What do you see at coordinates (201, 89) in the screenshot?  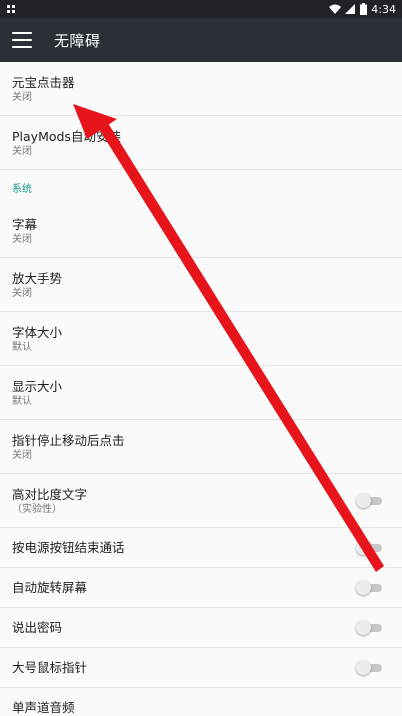 I see `list-item-yuanbao-clicker: 元宝点击器 关闭` at bounding box center [201, 89].